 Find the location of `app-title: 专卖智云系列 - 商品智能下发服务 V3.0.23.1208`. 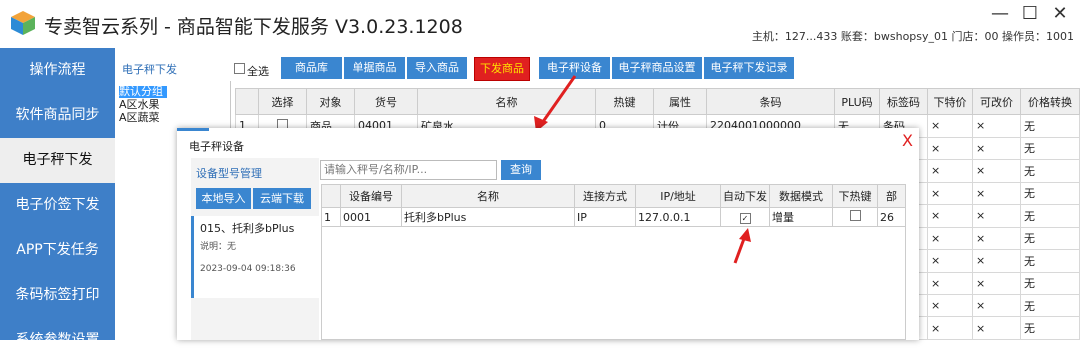

app-title: 专卖智云系列 - 商品智能下发服务 V3.0.23.1208 is located at coordinates (253, 27).